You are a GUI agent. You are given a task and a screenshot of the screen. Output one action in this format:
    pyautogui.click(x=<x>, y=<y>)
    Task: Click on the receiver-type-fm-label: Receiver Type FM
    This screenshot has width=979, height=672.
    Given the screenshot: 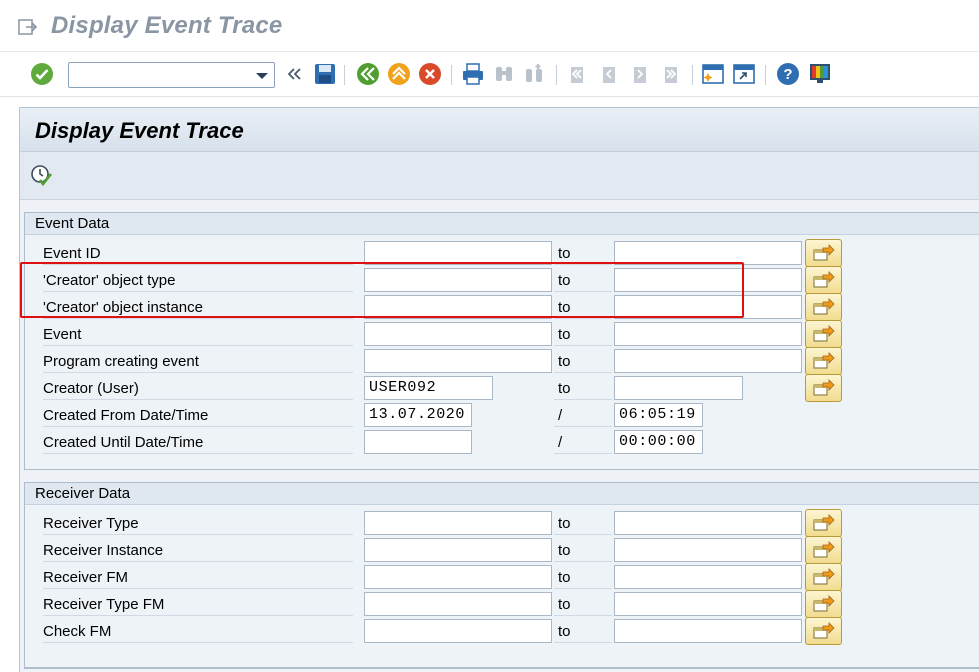 What is the action you would take?
    pyautogui.click(x=198, y=604)
    